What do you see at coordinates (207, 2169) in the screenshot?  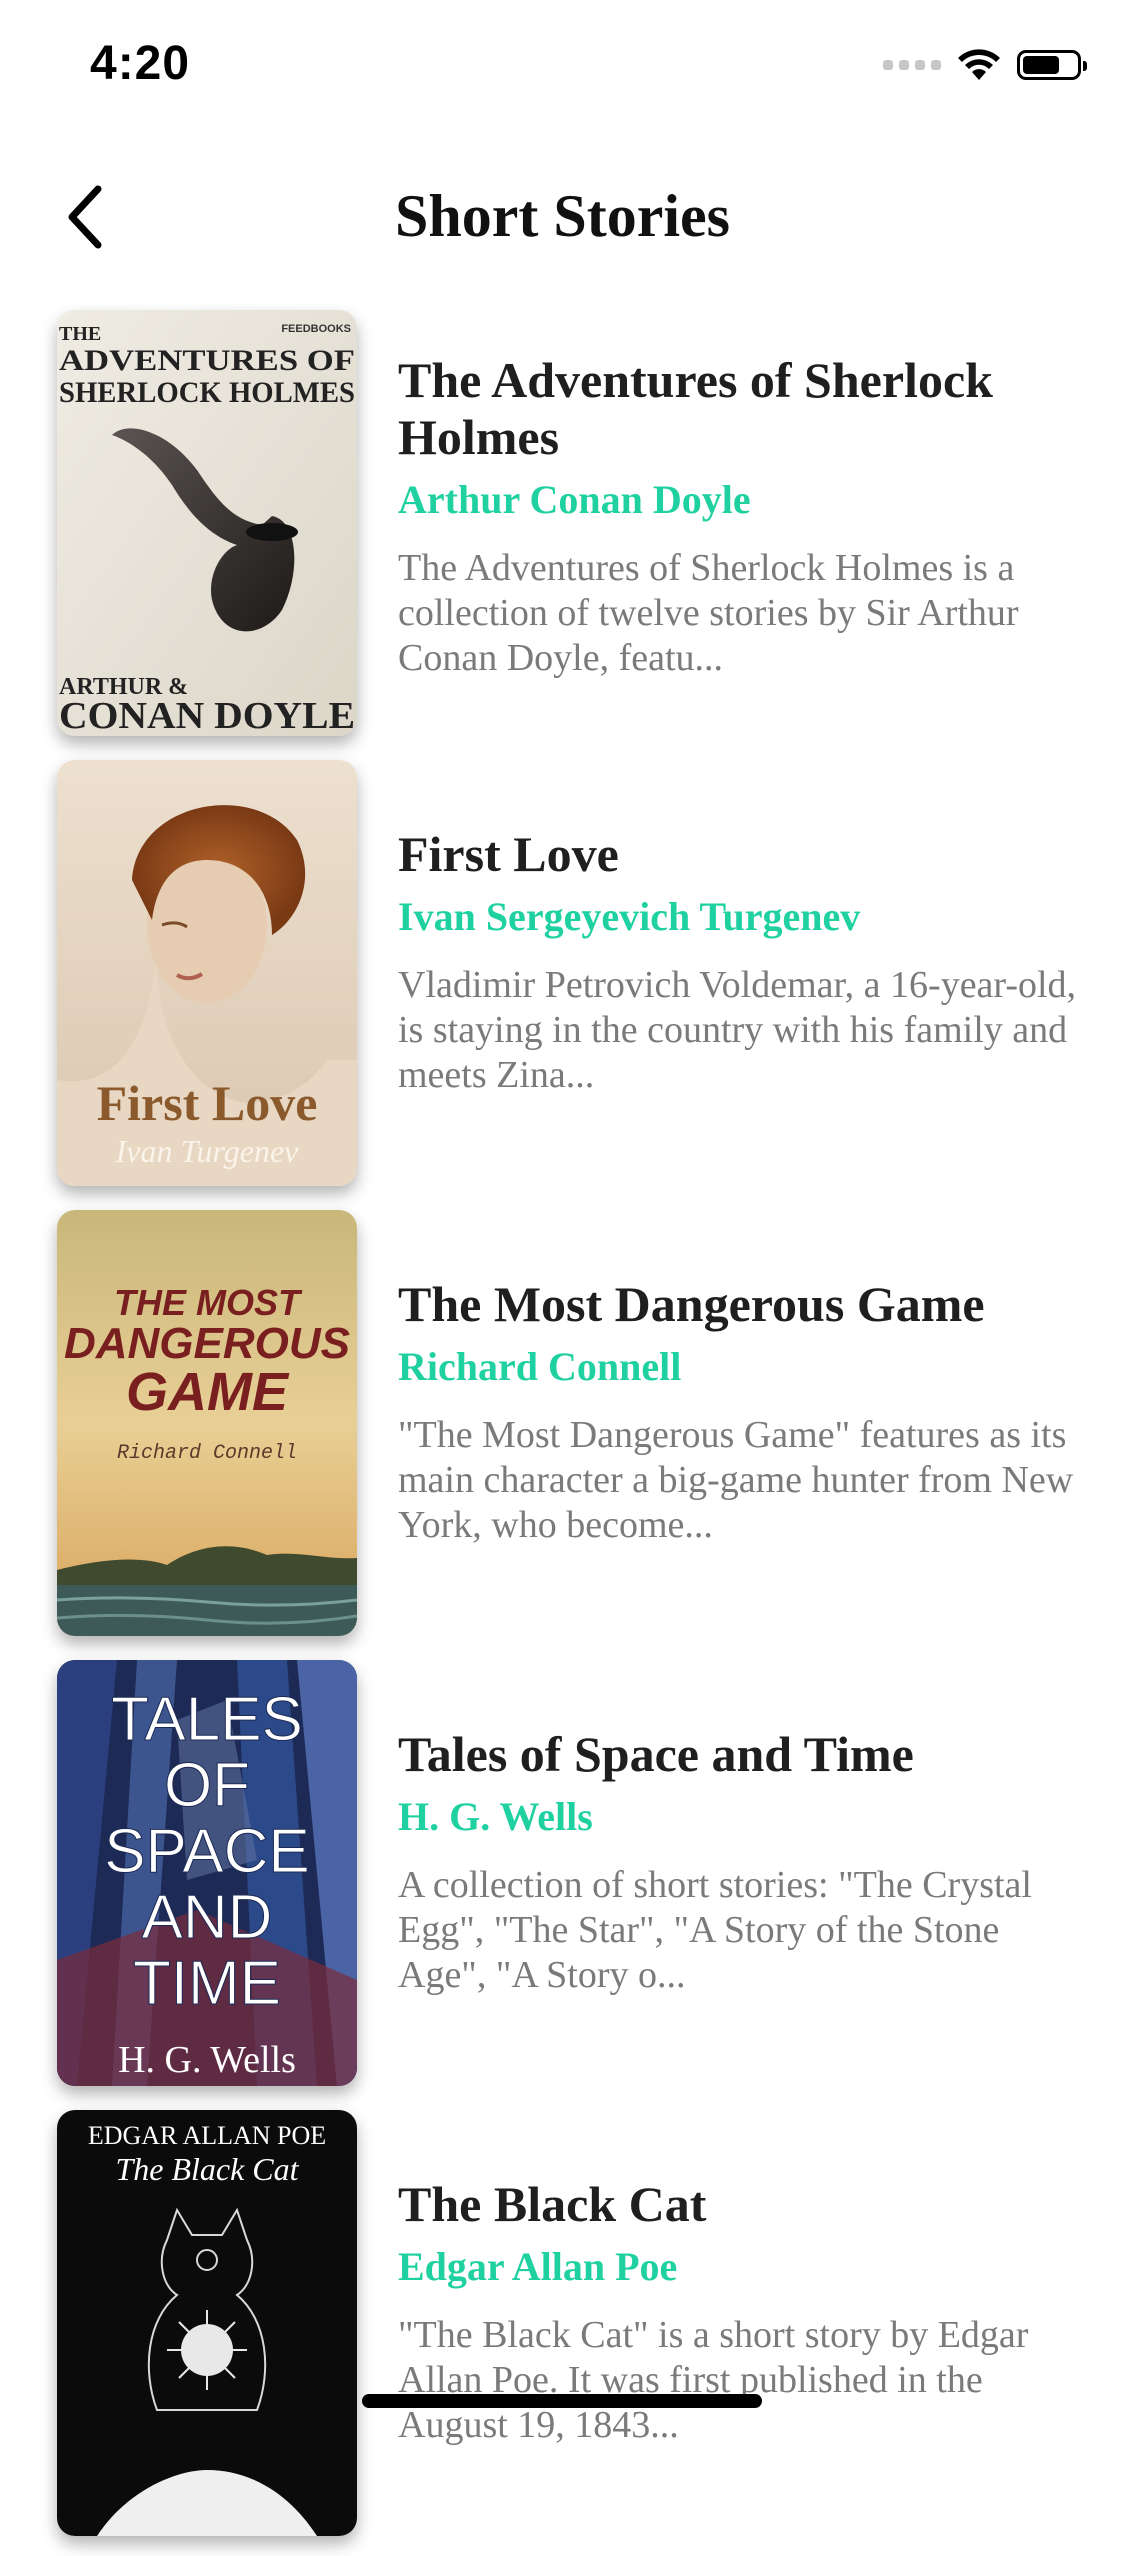 I see `svg-text: The Black Cat` at bounding box center [207, 2169].